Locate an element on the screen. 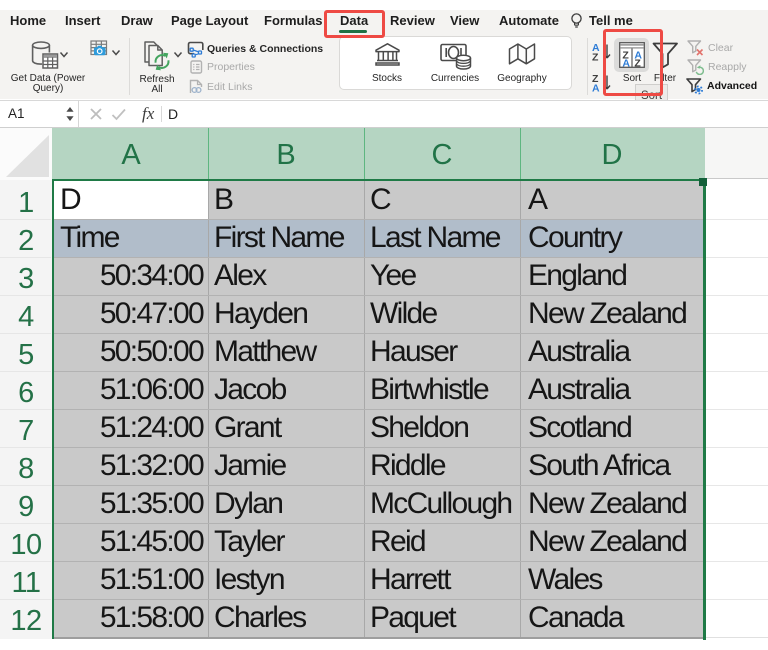  svg-text: A is located at coordinates (596, 88).